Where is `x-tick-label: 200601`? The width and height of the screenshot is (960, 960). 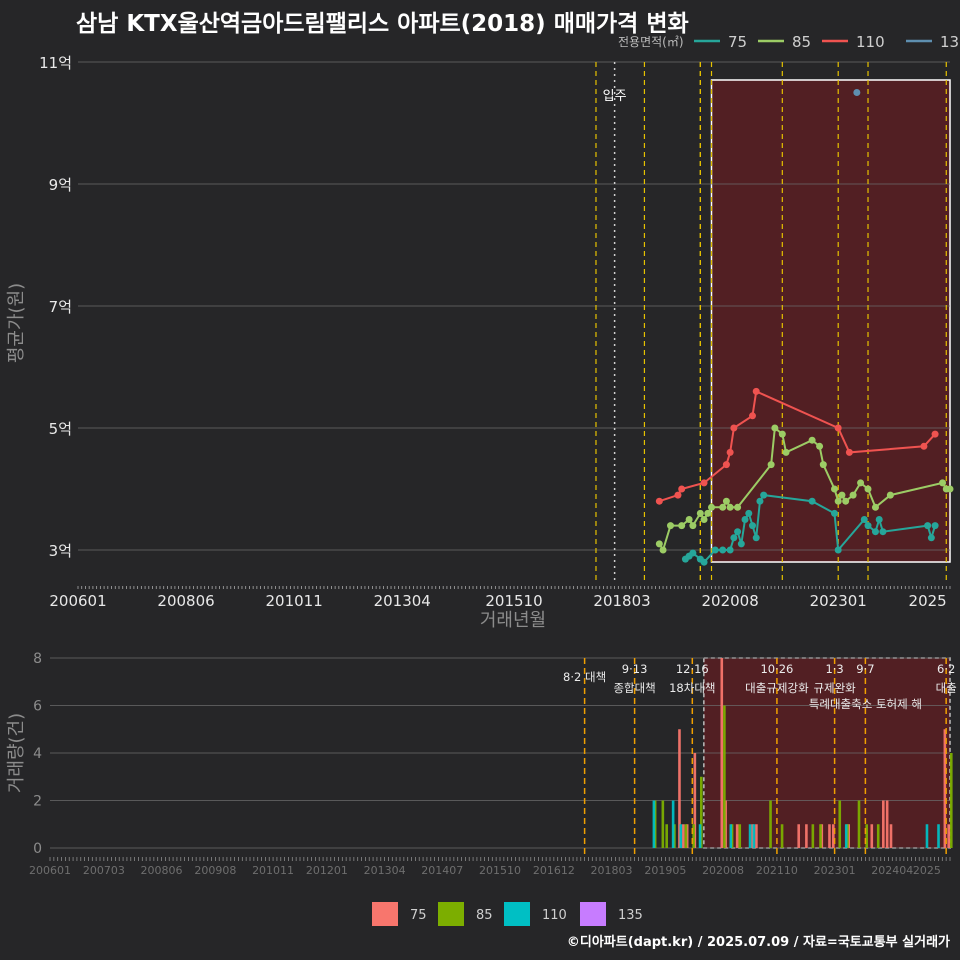 x-tick-label: 200601 is located at coordinates (77, 601).